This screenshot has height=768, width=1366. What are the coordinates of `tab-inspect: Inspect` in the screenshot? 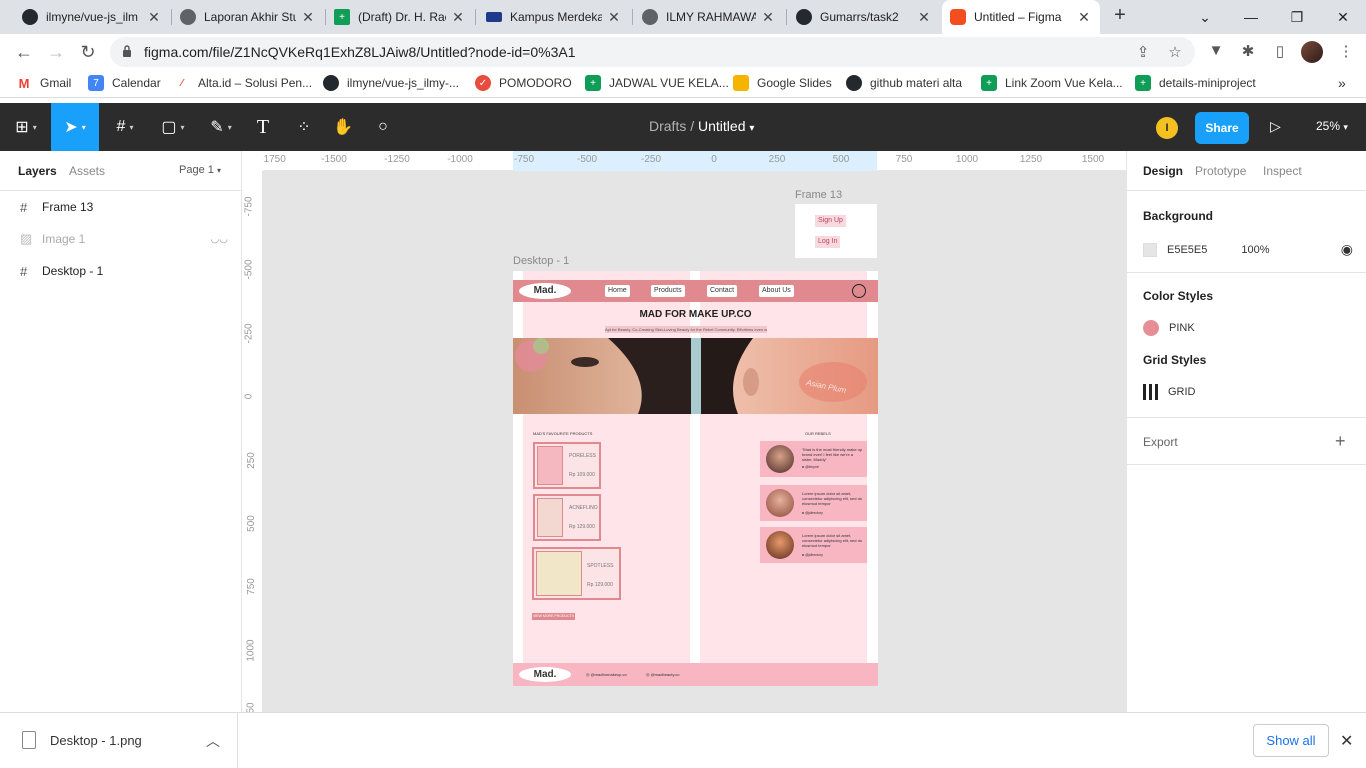 It's located at (1282, 171).